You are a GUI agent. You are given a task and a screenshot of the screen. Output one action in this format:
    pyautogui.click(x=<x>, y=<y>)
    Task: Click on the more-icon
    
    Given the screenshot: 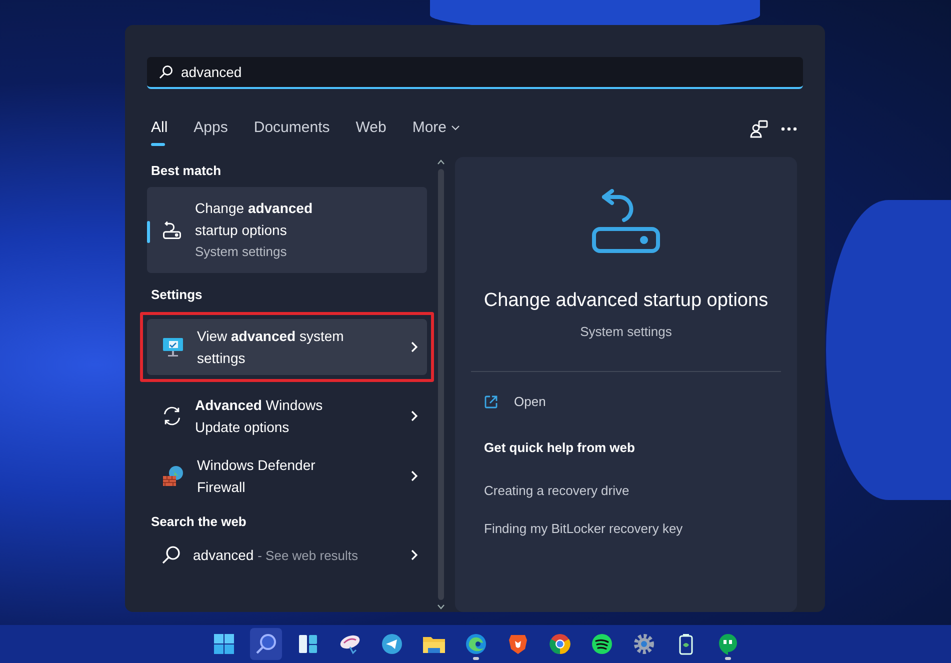 What is the action you would take?
    pyautogui.click(x=789, y=128)
    